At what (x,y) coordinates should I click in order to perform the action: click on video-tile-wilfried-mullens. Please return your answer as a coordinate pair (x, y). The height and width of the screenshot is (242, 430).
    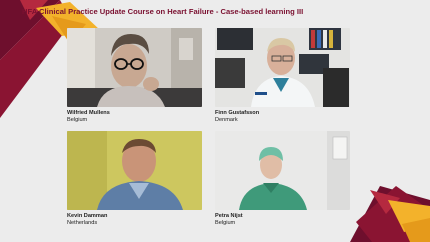
    Looking at the image, I should click on (134, 67).